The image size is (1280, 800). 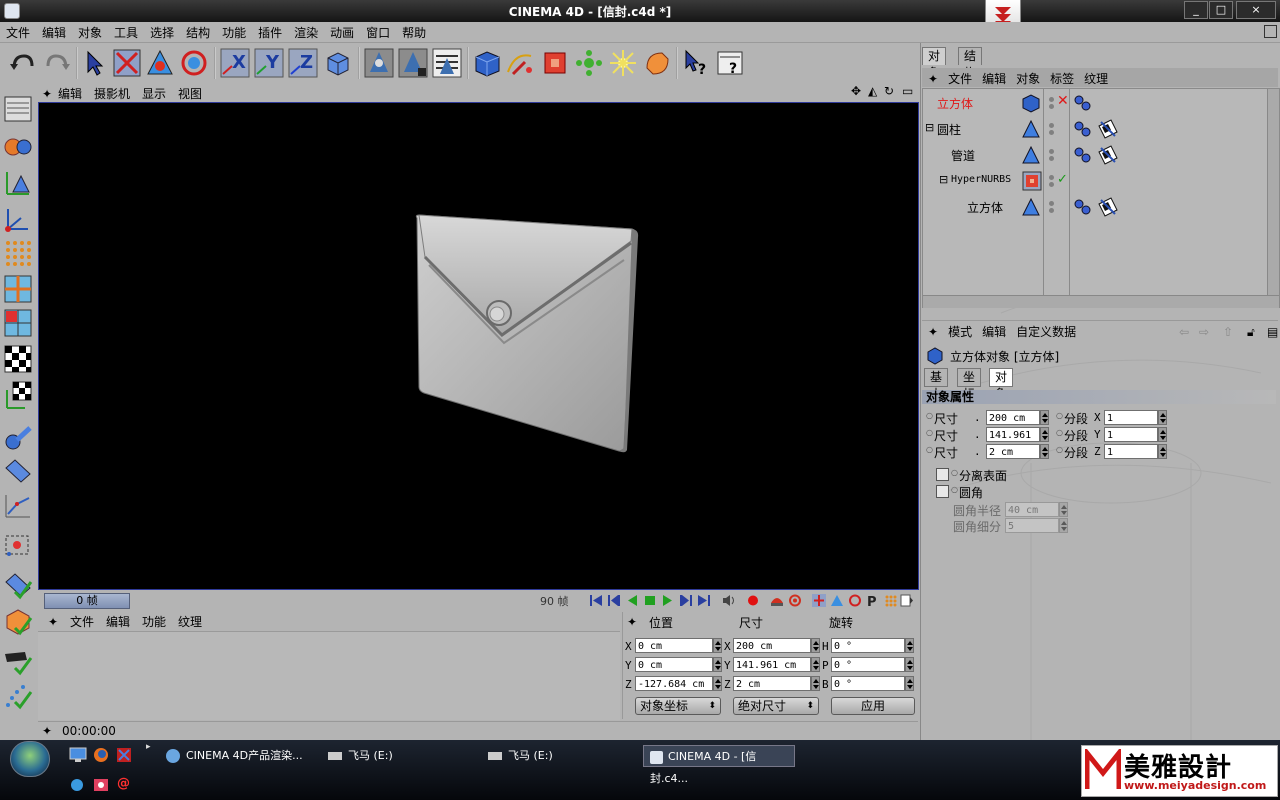 I want to click on render-view-icon, so click(x=379, y=63).